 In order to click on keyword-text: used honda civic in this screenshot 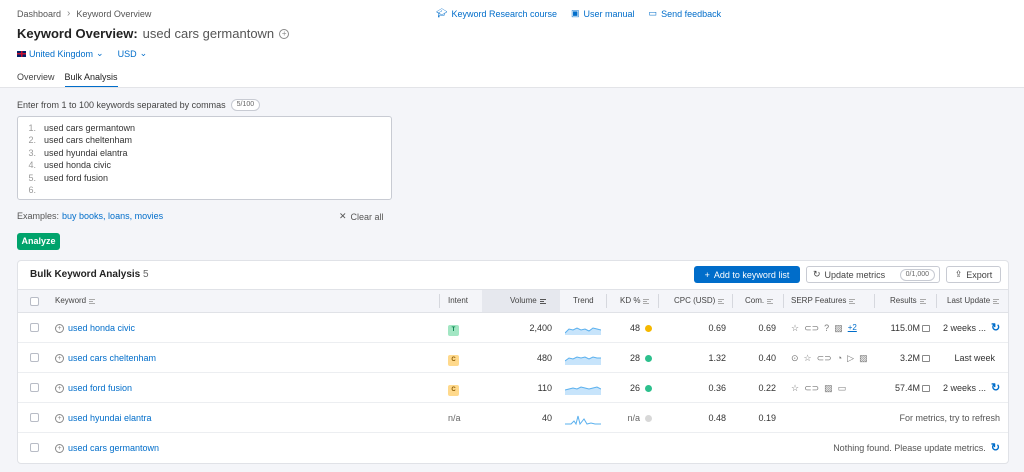, I will do `click(102, 328)`.